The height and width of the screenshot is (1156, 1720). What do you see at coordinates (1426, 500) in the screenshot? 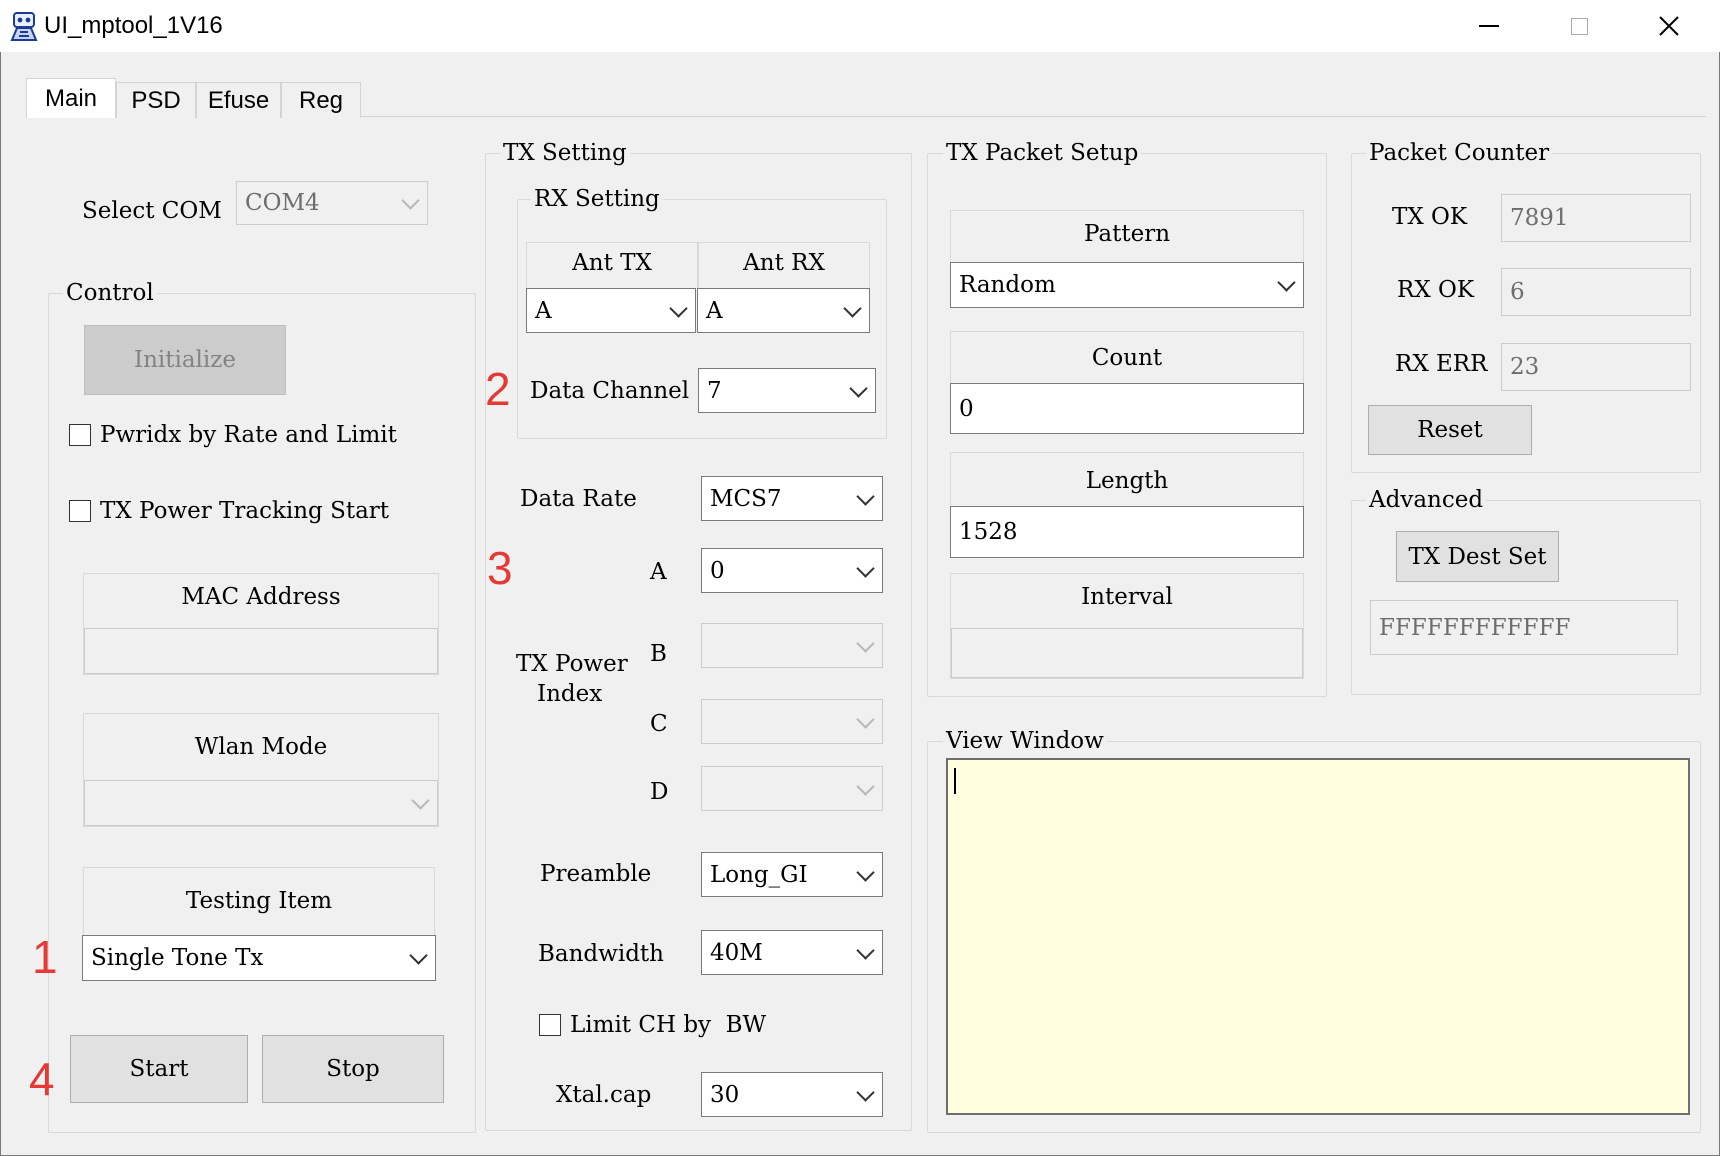
I see `advanced-title: Advanced` at bounding box center [1426, 500].